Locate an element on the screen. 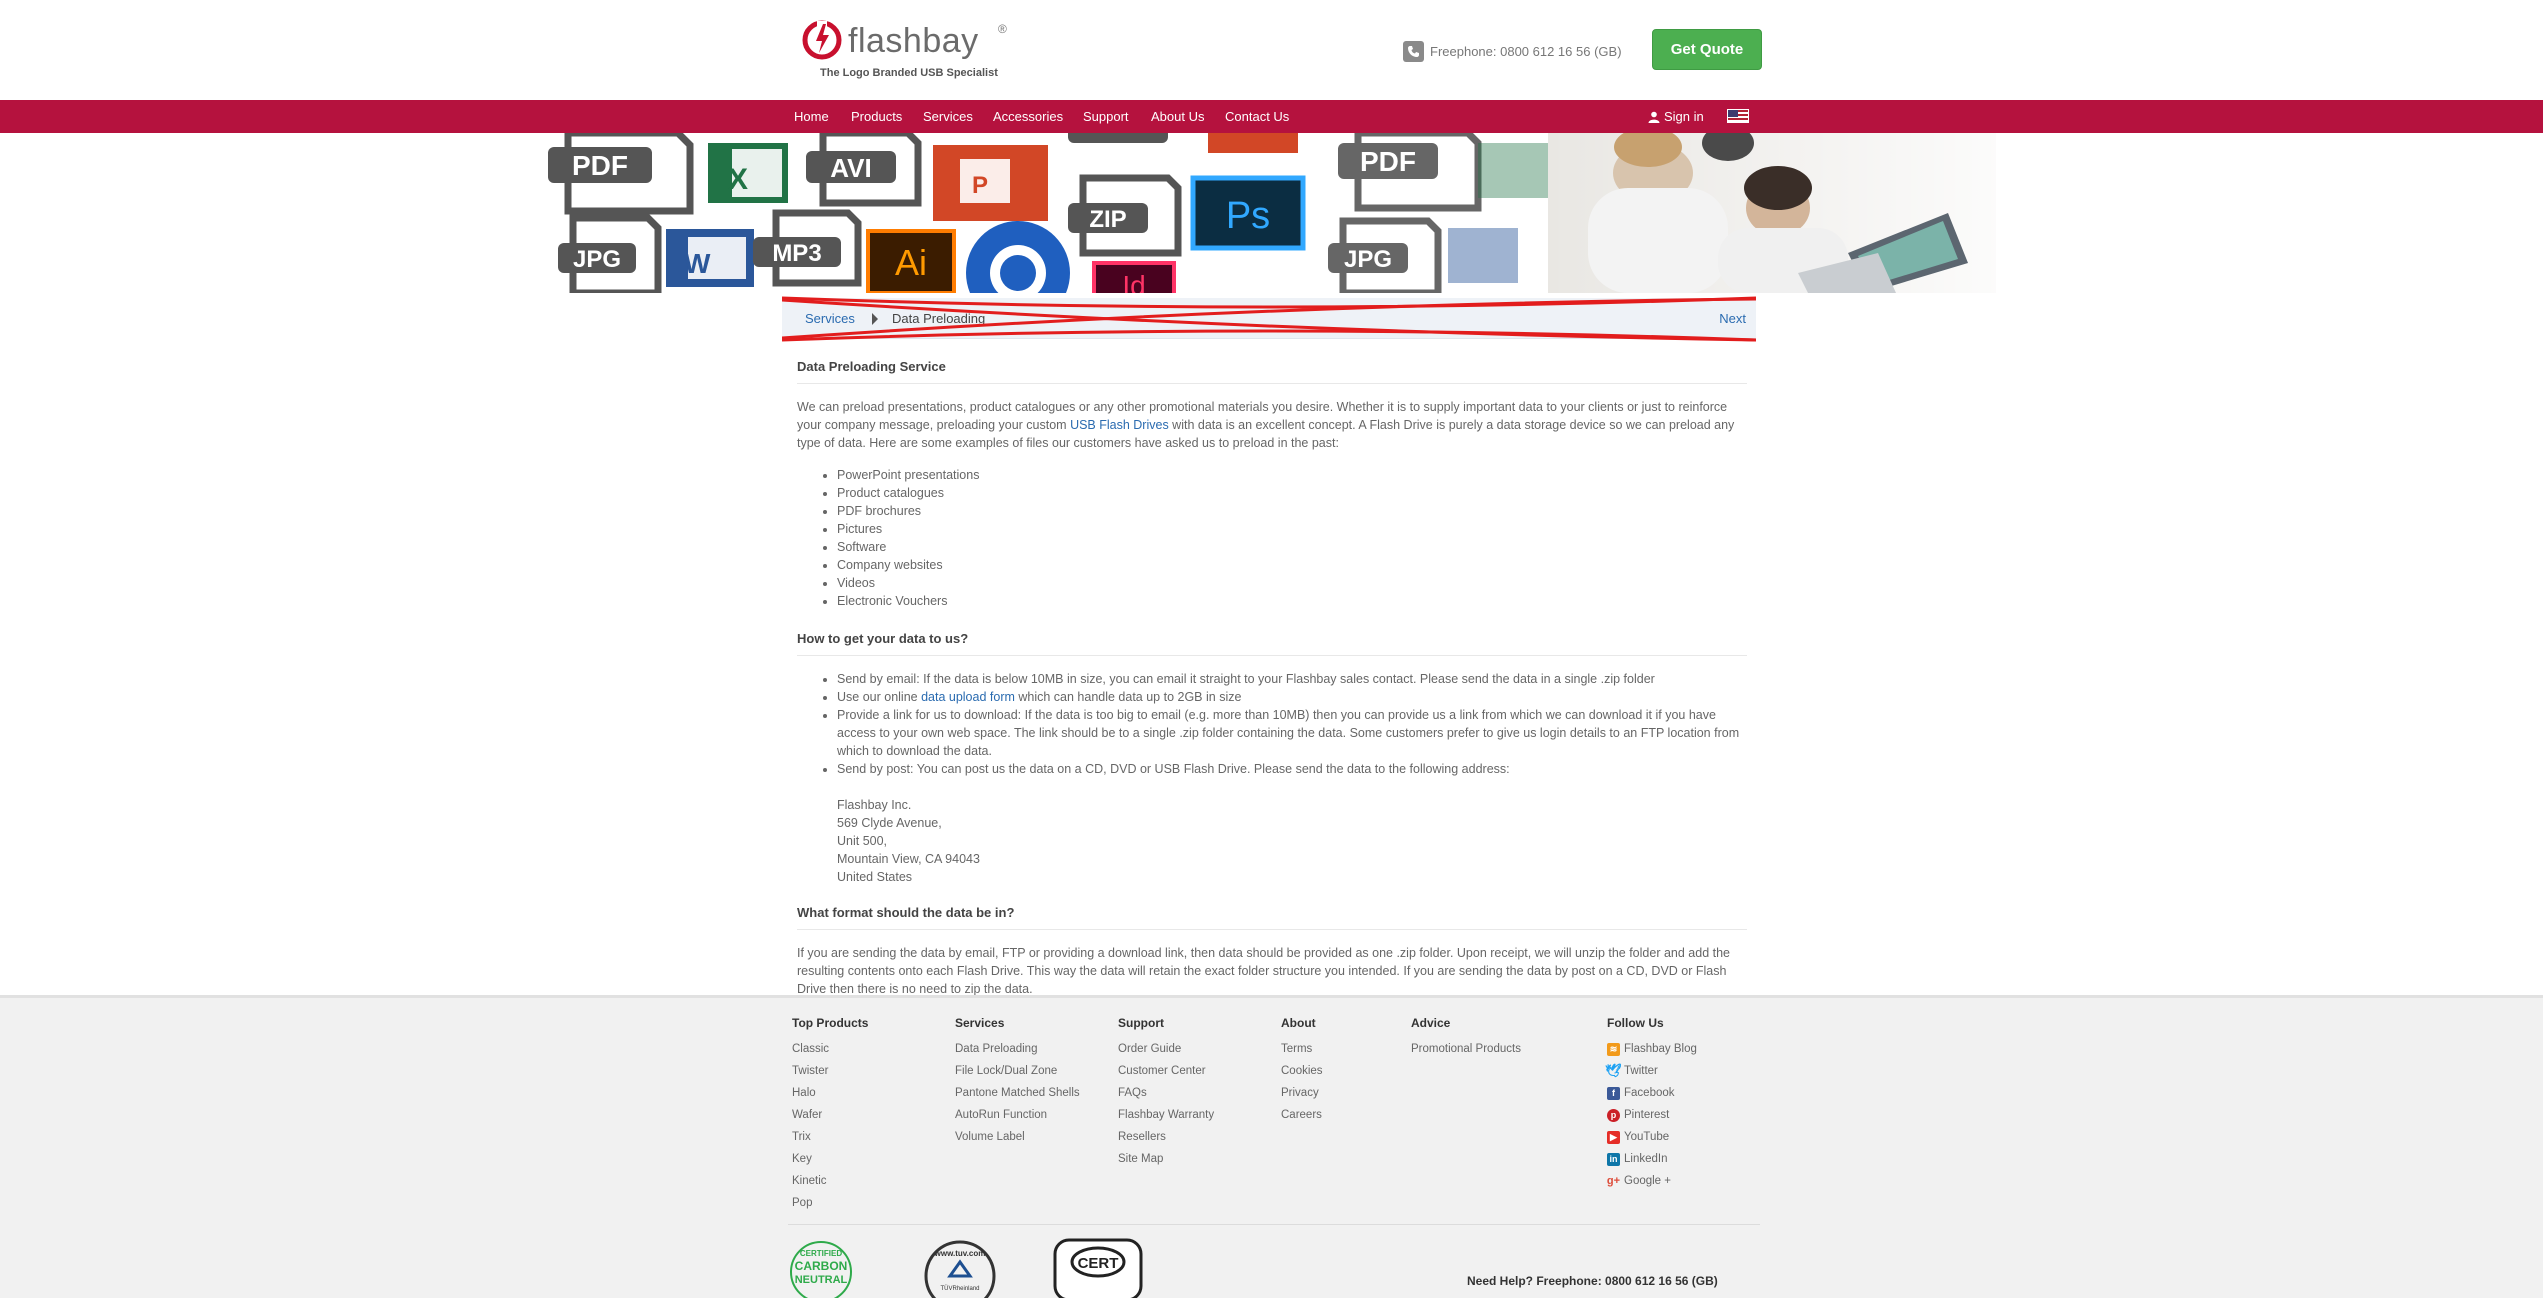  next-link: Next is located at coordinates (1732, 318).